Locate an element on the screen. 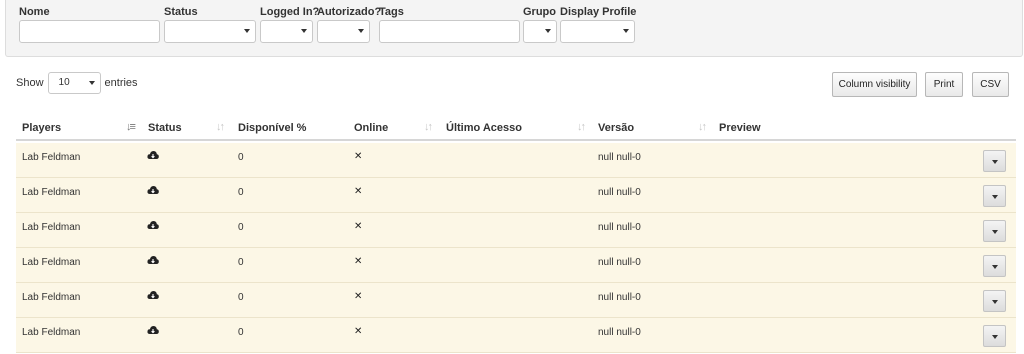 This screenshot has width=1024, height=354. nome-input is located at coordinates (89, 31).